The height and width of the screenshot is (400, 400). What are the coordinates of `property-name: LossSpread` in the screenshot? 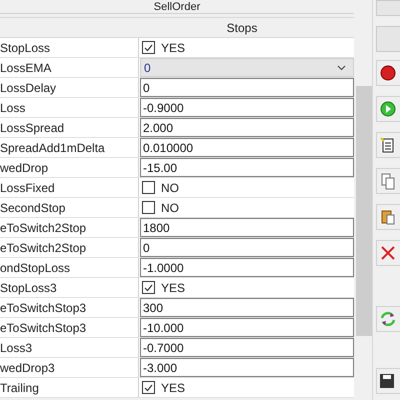 It's located at (32, 128).